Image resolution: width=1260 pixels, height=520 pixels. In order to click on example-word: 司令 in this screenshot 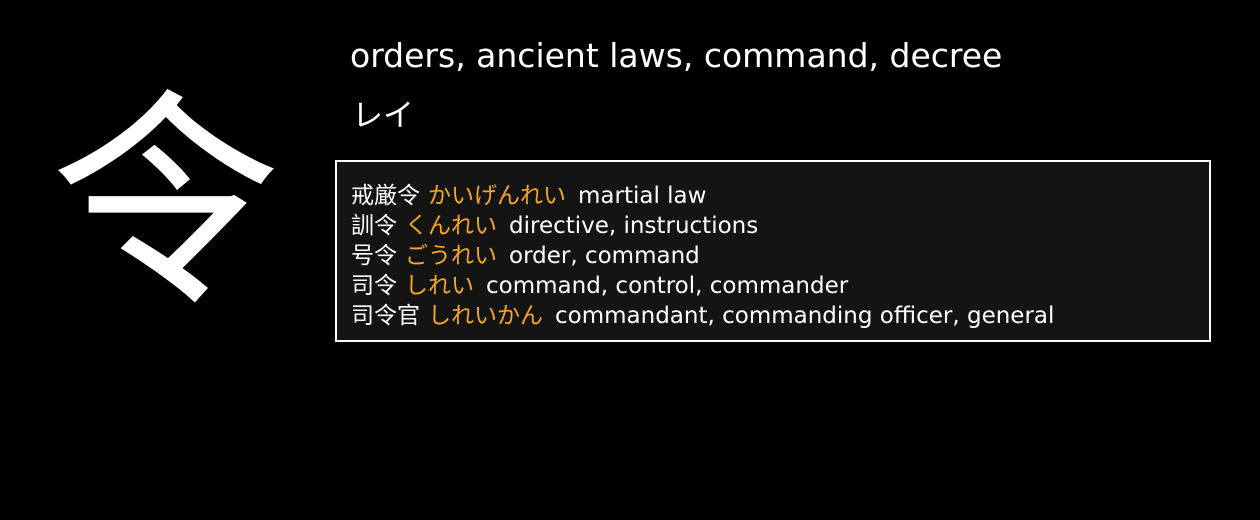, I will do `click(374, 286)`.